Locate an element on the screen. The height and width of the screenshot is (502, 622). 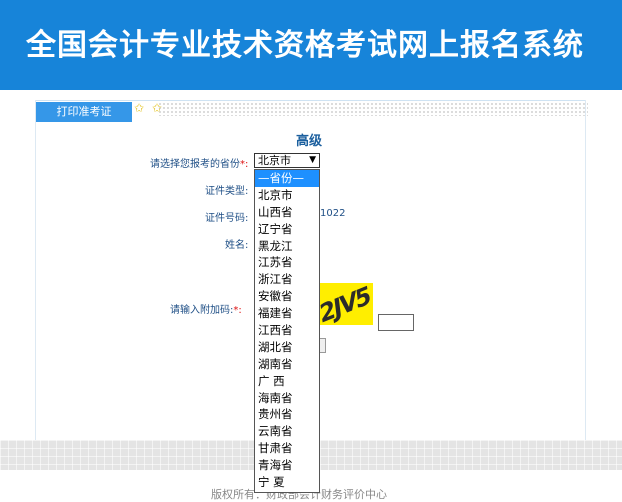
province-select: 北京市 ▼ is located at coordinates (287, 160).